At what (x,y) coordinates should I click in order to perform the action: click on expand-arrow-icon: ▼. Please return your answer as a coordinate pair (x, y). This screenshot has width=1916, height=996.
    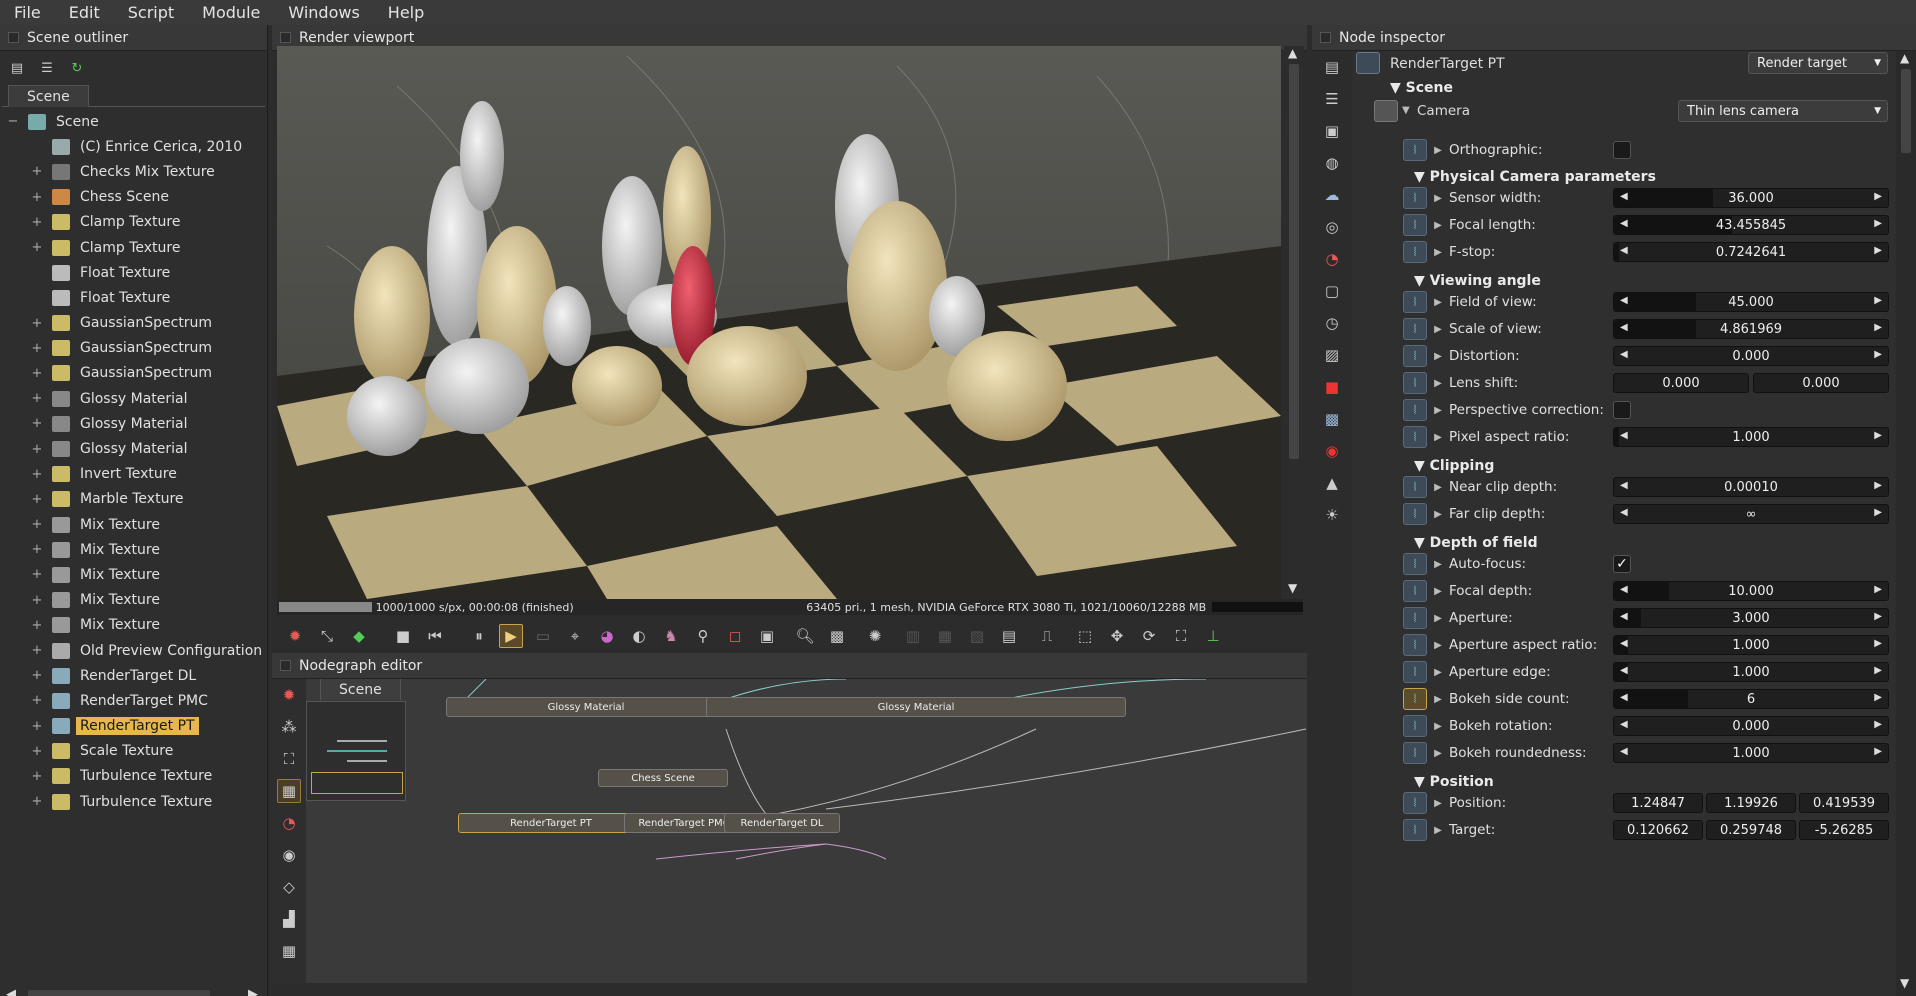
    Looking at the image, I should click on (1406, 110).